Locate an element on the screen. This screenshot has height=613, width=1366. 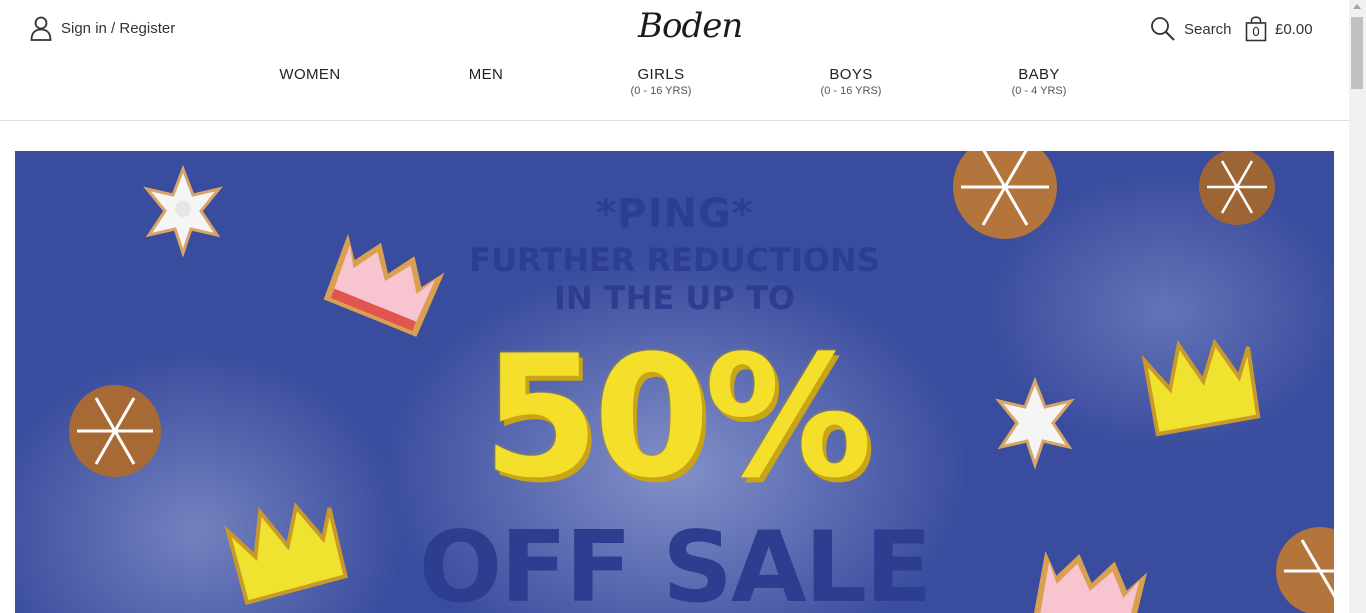
nav-girls: GIRLS (0 - 16 YRS) is located at coordinates (661, 81).